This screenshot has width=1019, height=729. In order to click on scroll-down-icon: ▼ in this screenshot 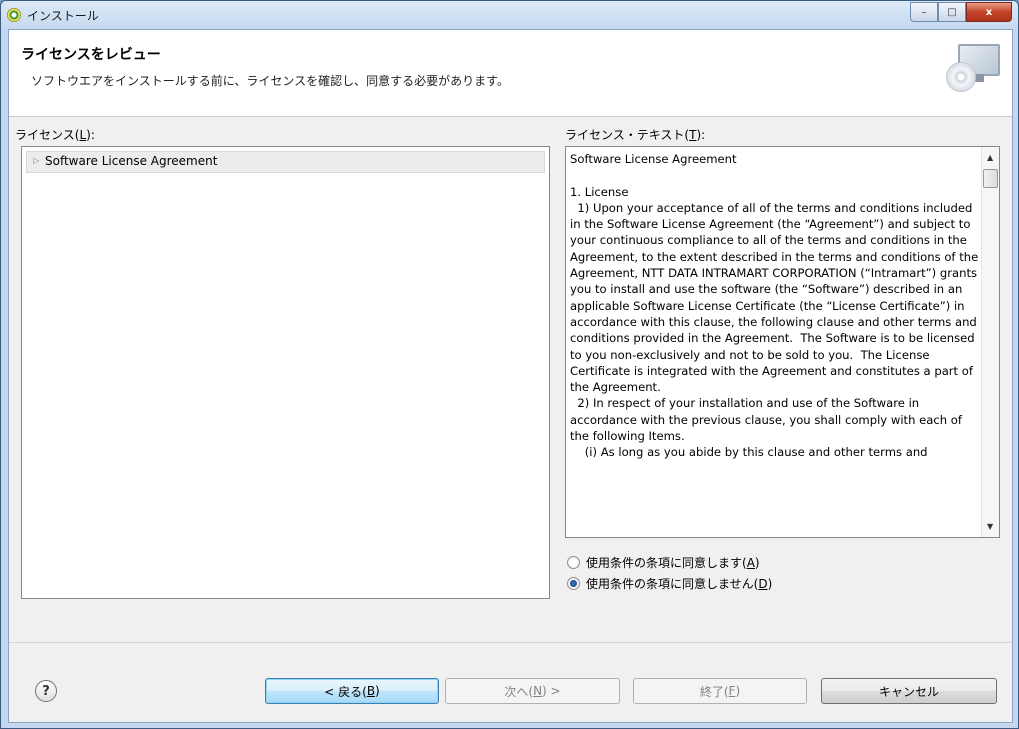, I will do `click(990, 526)`.